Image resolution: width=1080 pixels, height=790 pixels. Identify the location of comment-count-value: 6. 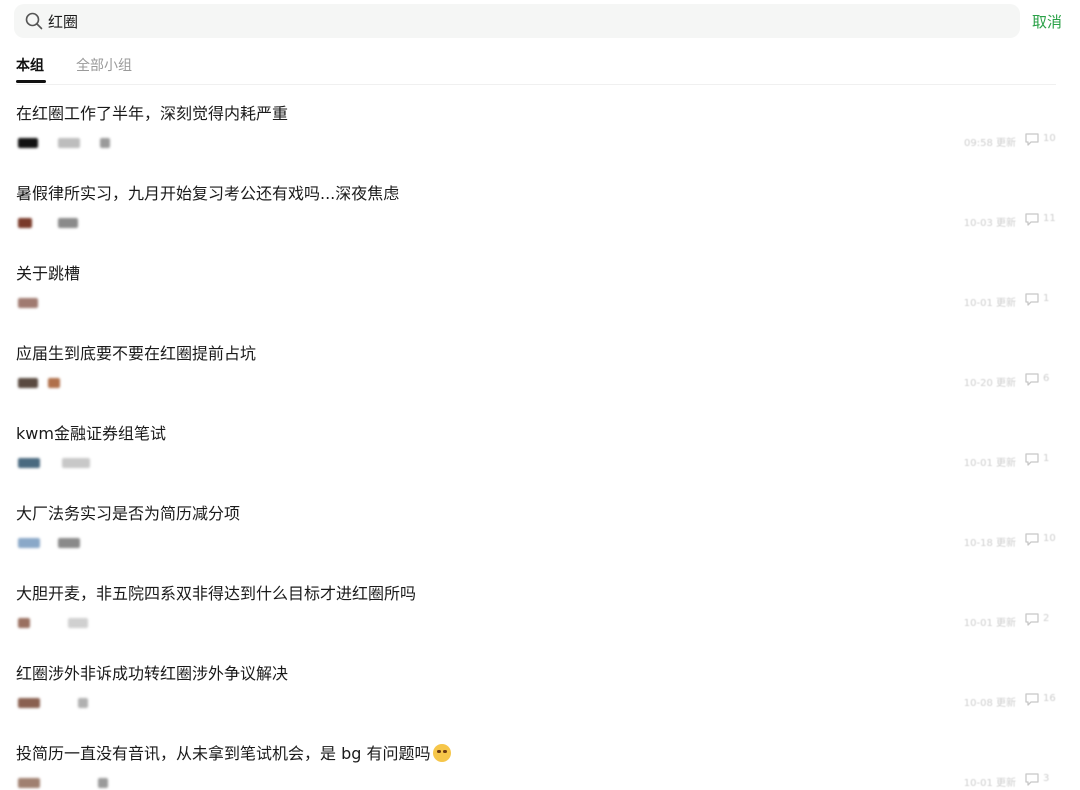
(1046, 378).